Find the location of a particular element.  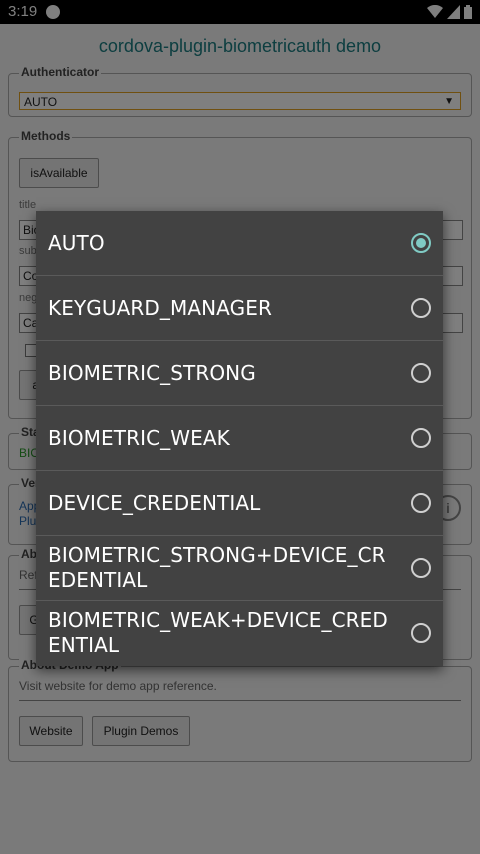

option-biometric-weak: BIOMETRIC_WEAK is located at coordinates (239, 438).